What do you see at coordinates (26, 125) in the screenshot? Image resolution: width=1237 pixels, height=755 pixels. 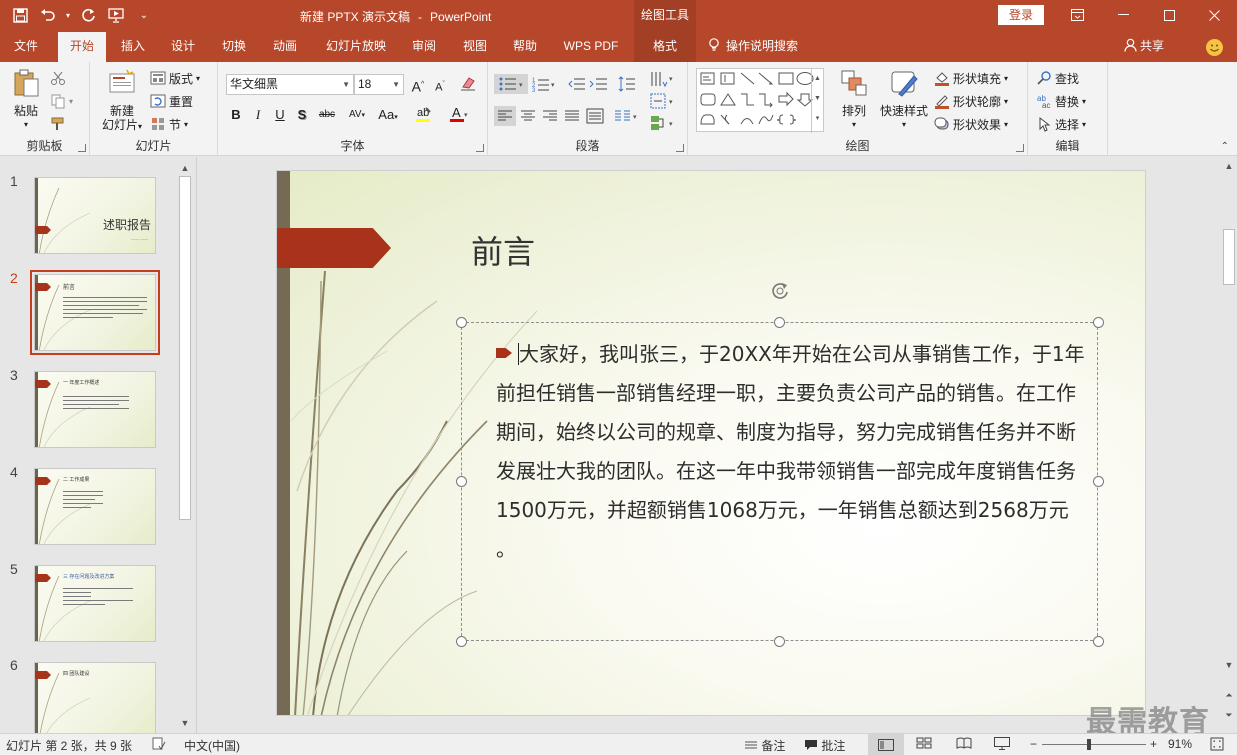 I see `paste-dropdown-icon: ▾` at bounding box center [26, 125].